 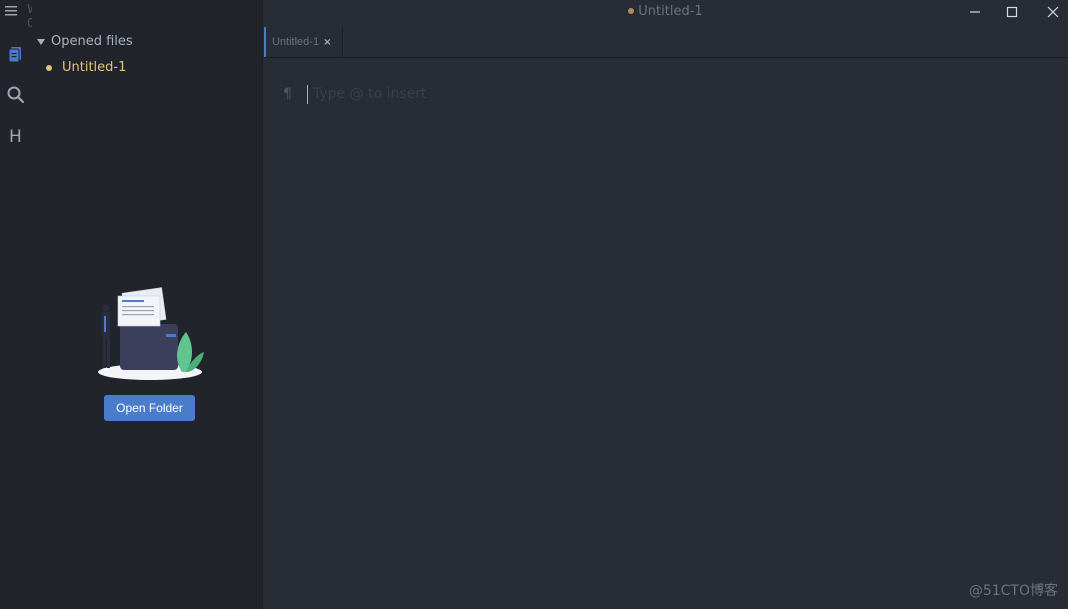 I want to click on file-item-untitled-1: Untitled-1, so click(x=86, y=67).